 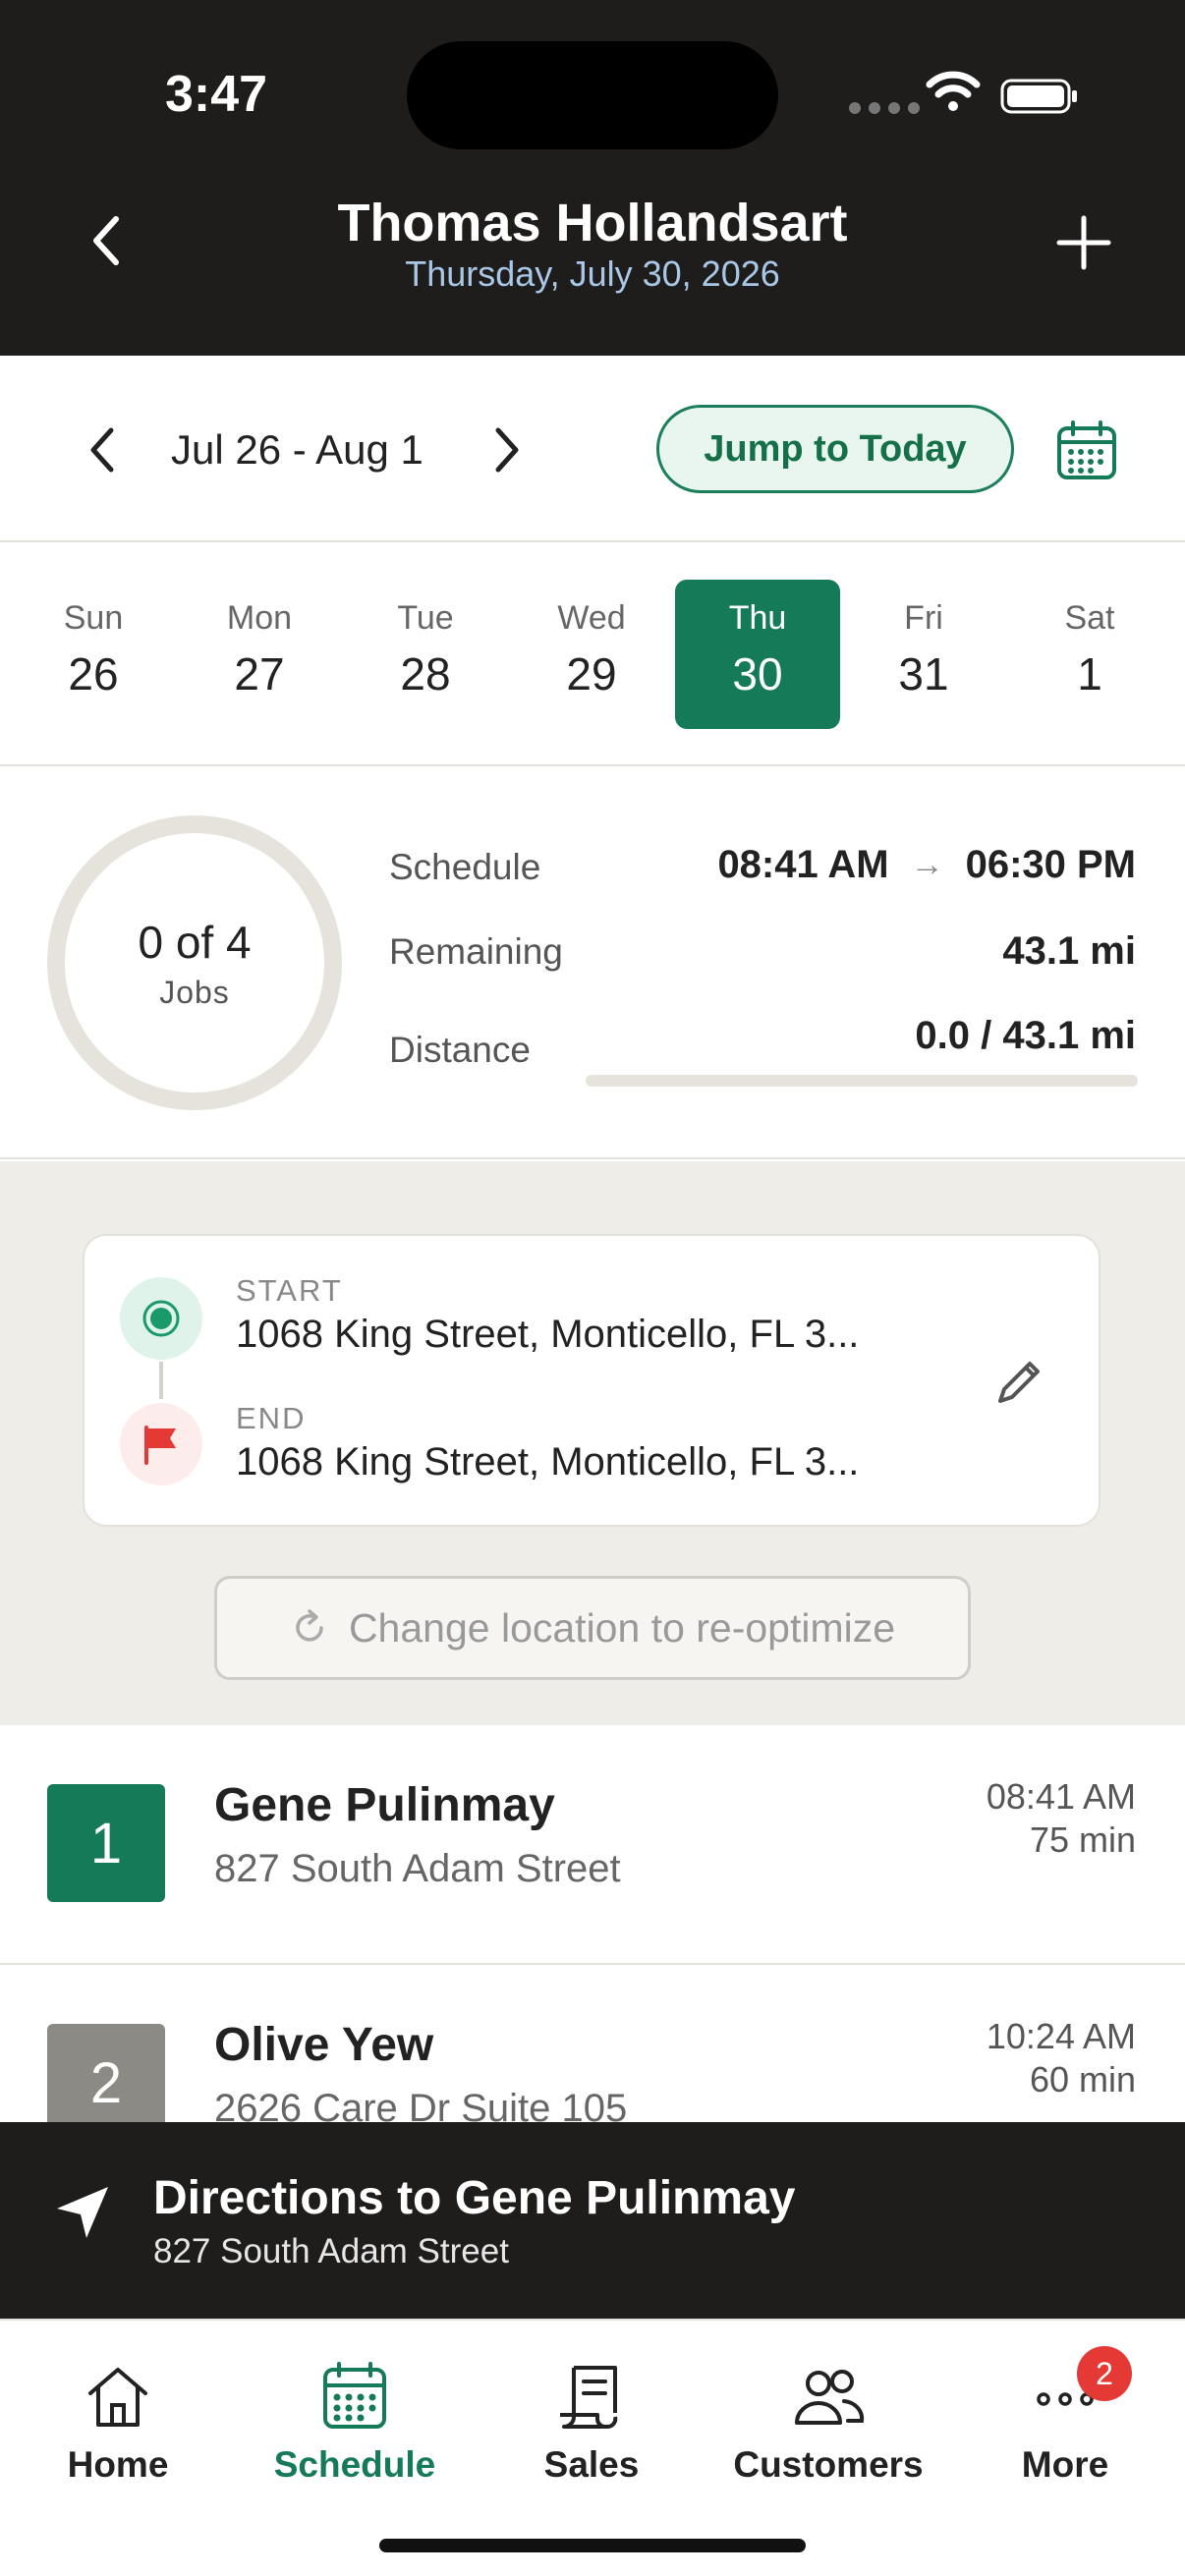 I want to click on day-name: Sun, so click(x=93, y=618).